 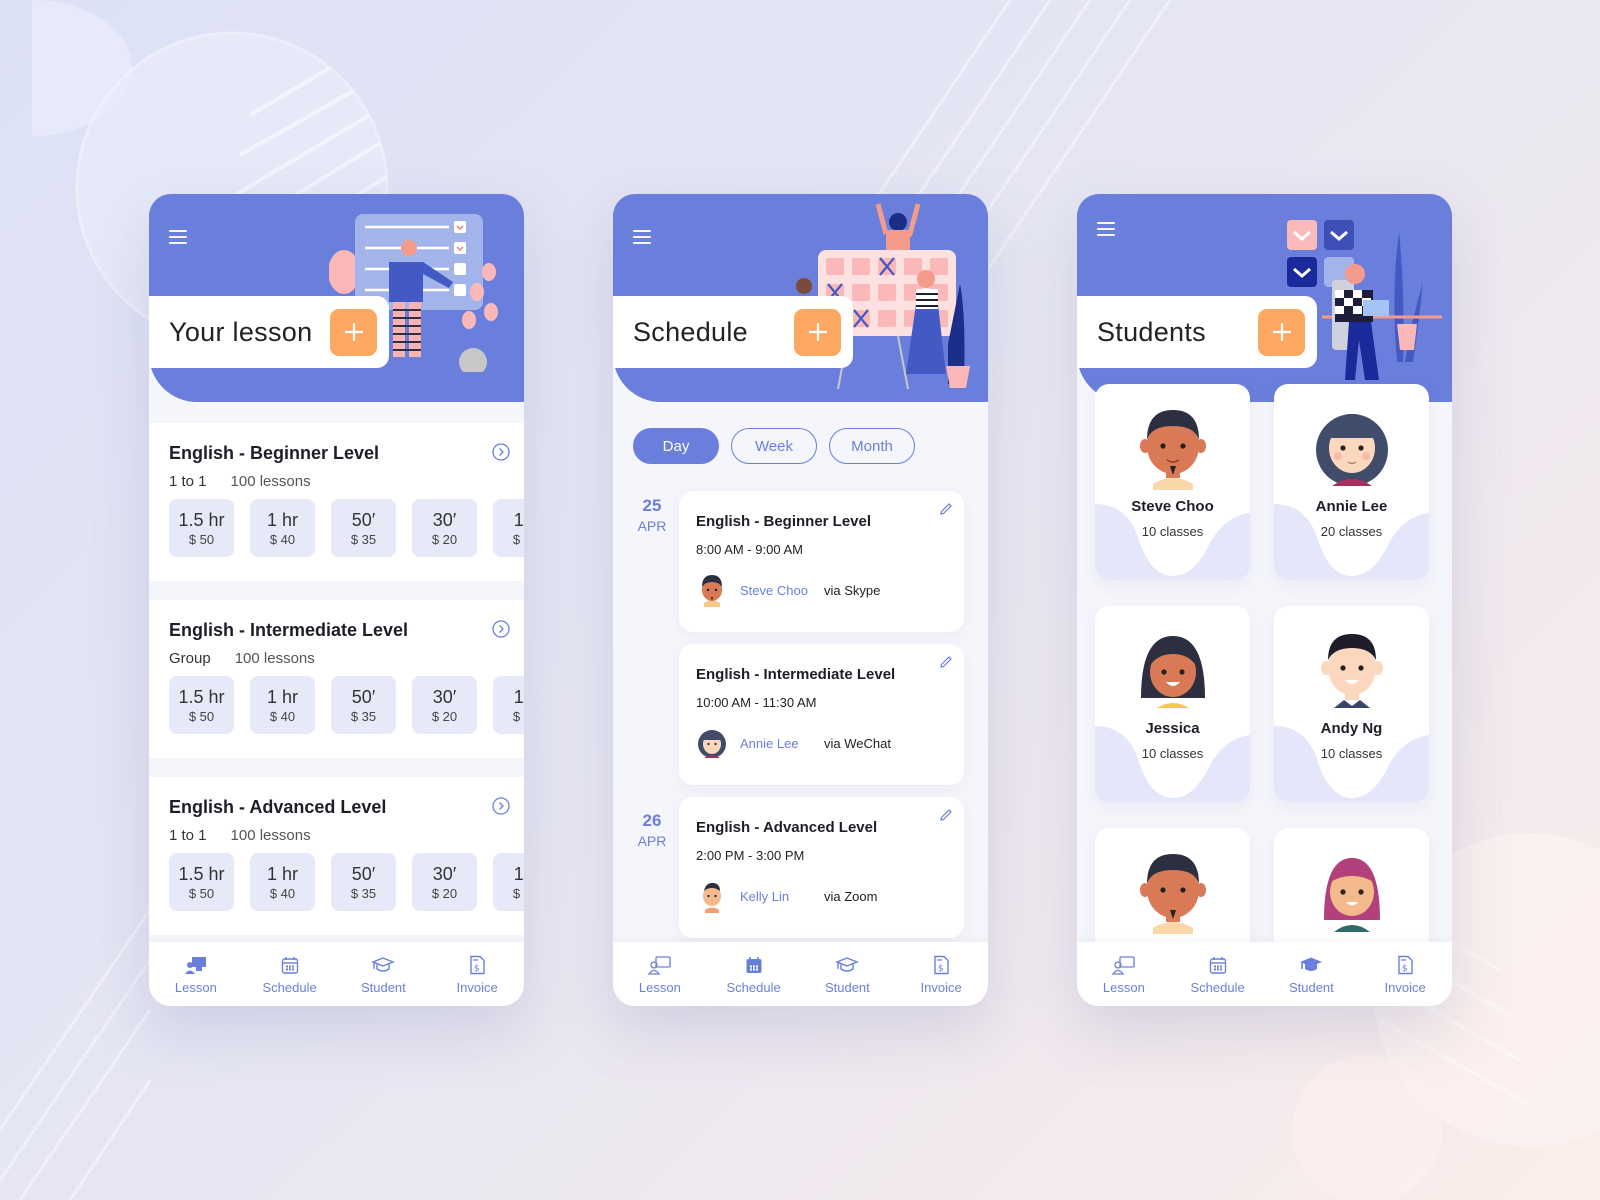 What do you see at coordinates (787, 827) in the screenshot?
I see `event-title: English - Advanced Level` at bounding box center [787, 827].